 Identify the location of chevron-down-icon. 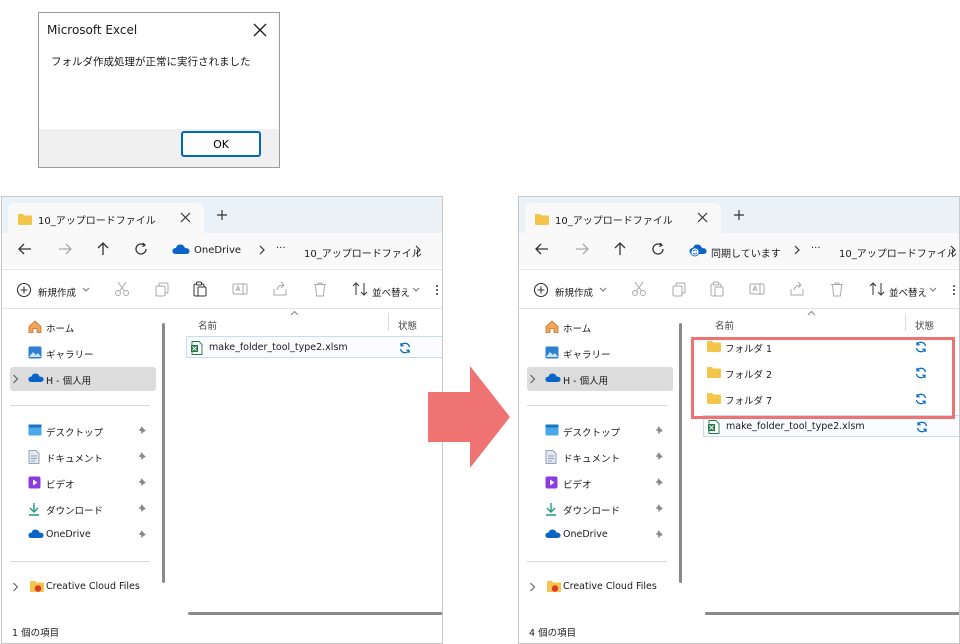
(416, 289).